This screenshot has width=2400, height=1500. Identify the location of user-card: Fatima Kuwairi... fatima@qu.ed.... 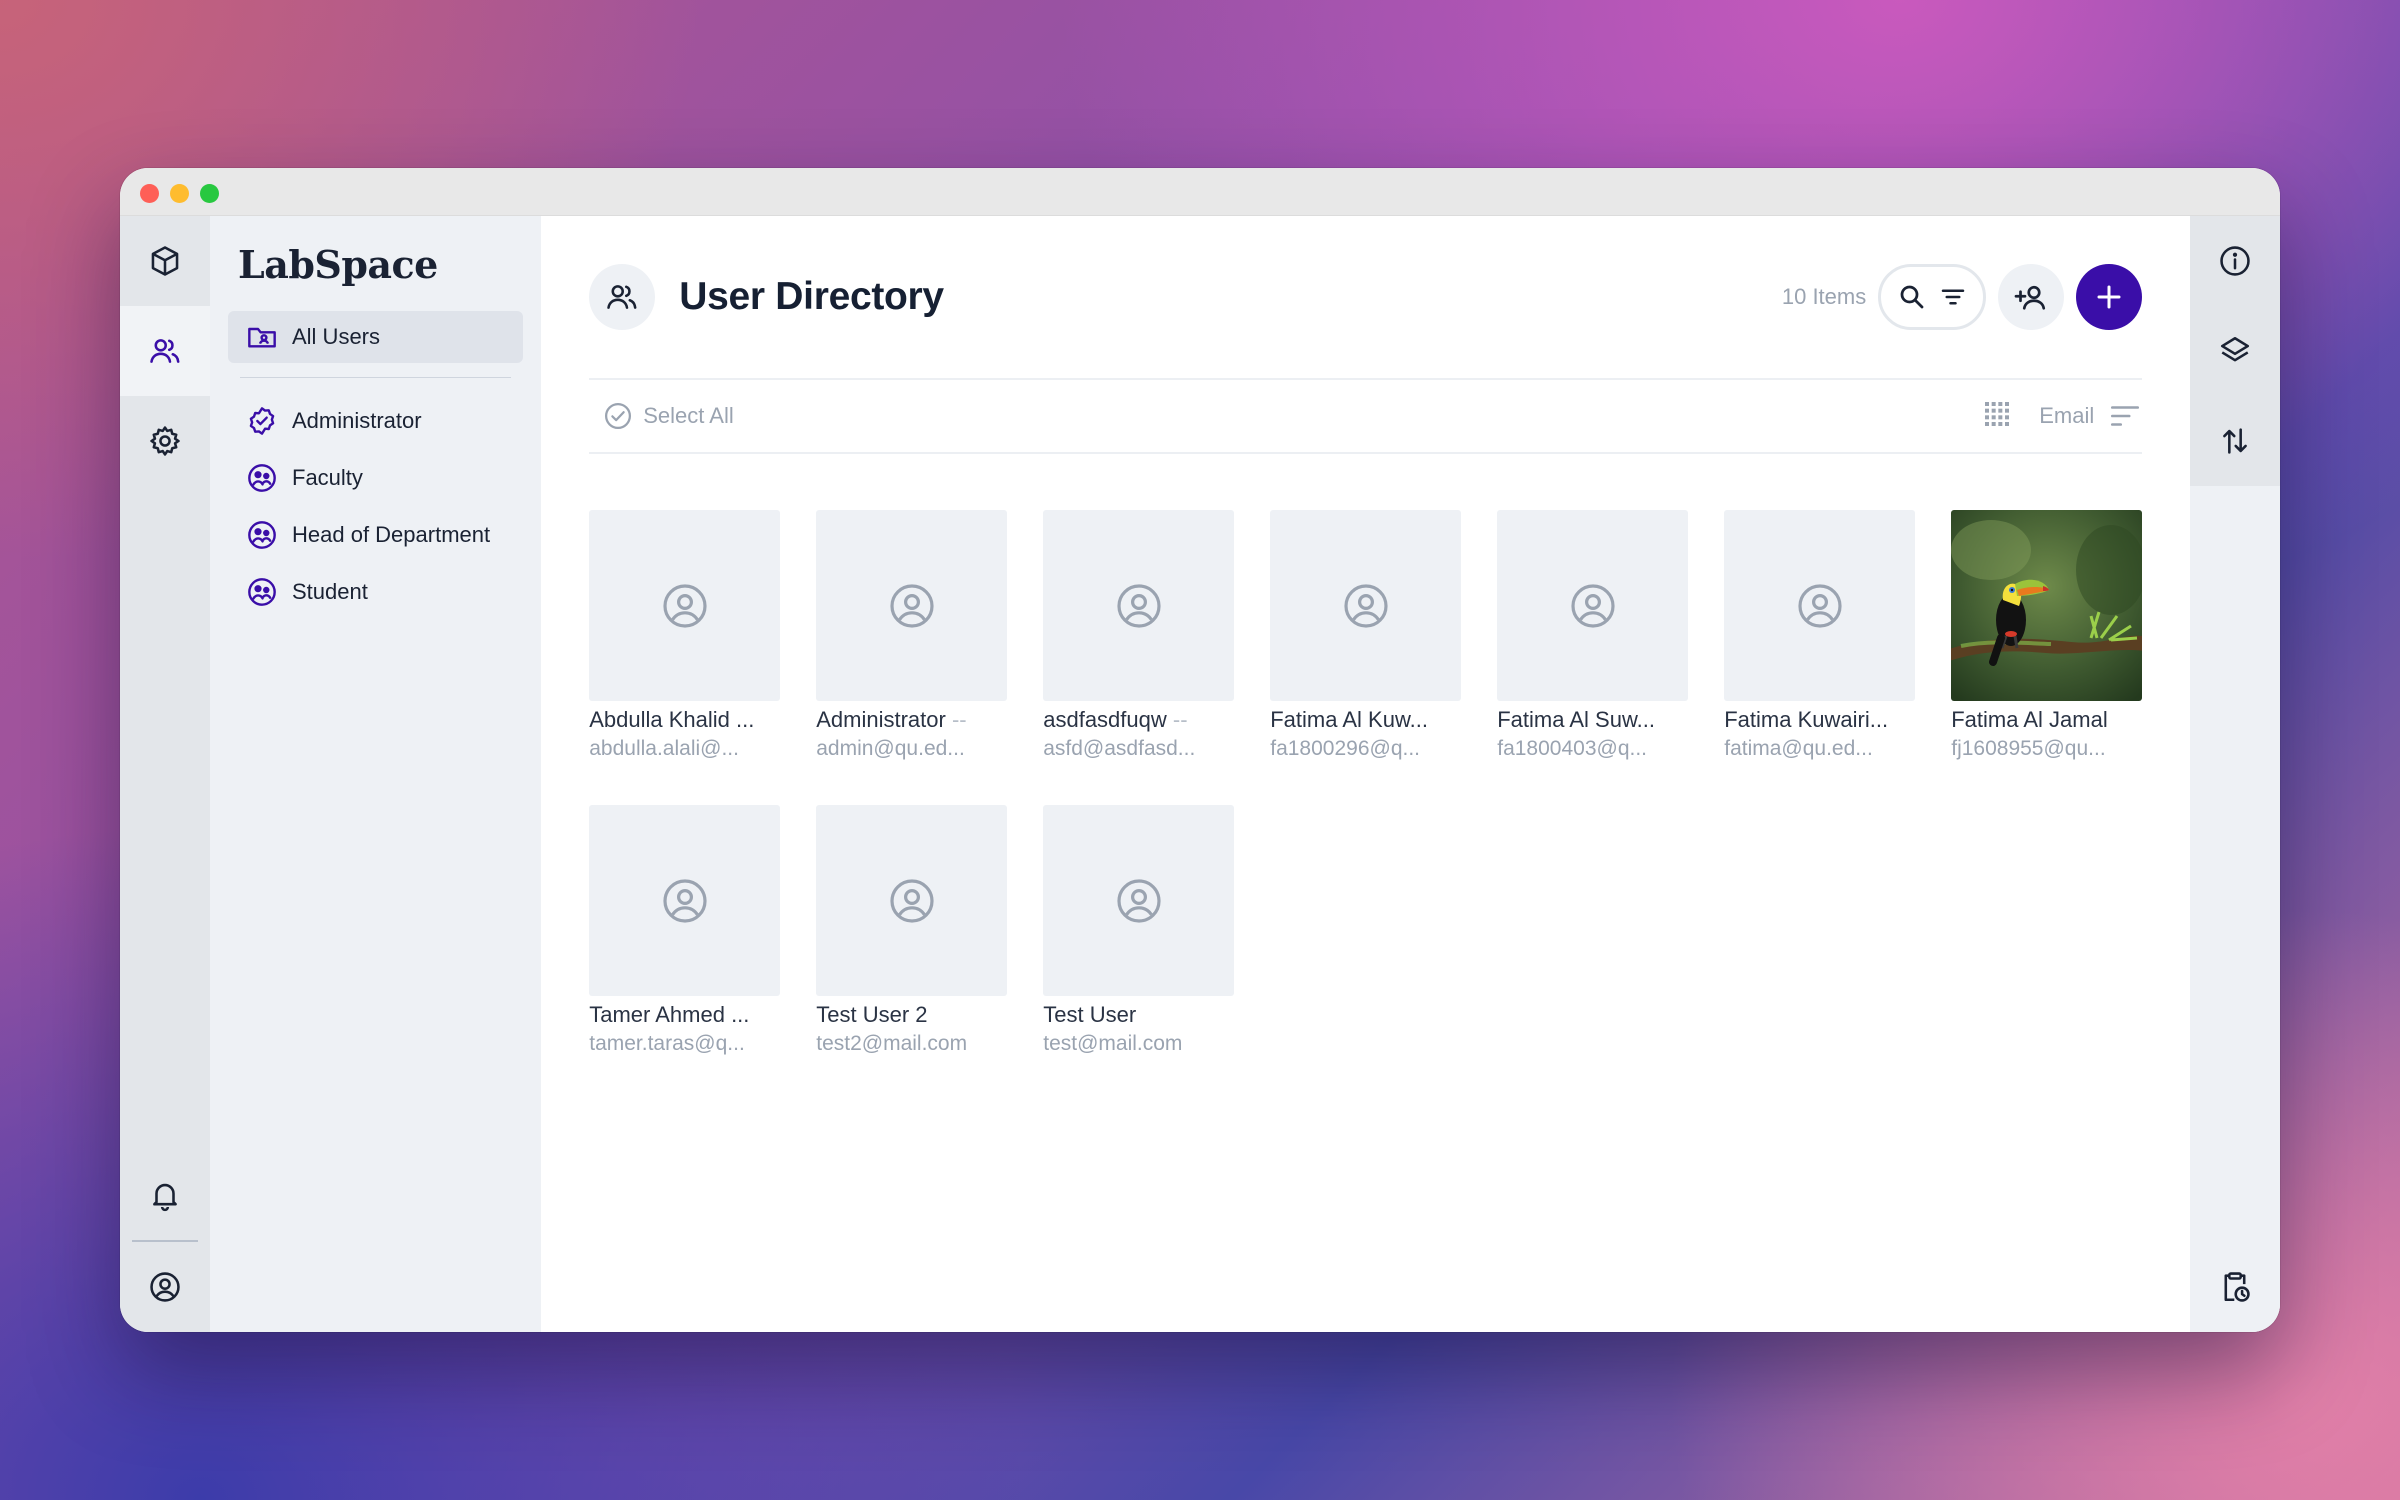
(1820, 635).